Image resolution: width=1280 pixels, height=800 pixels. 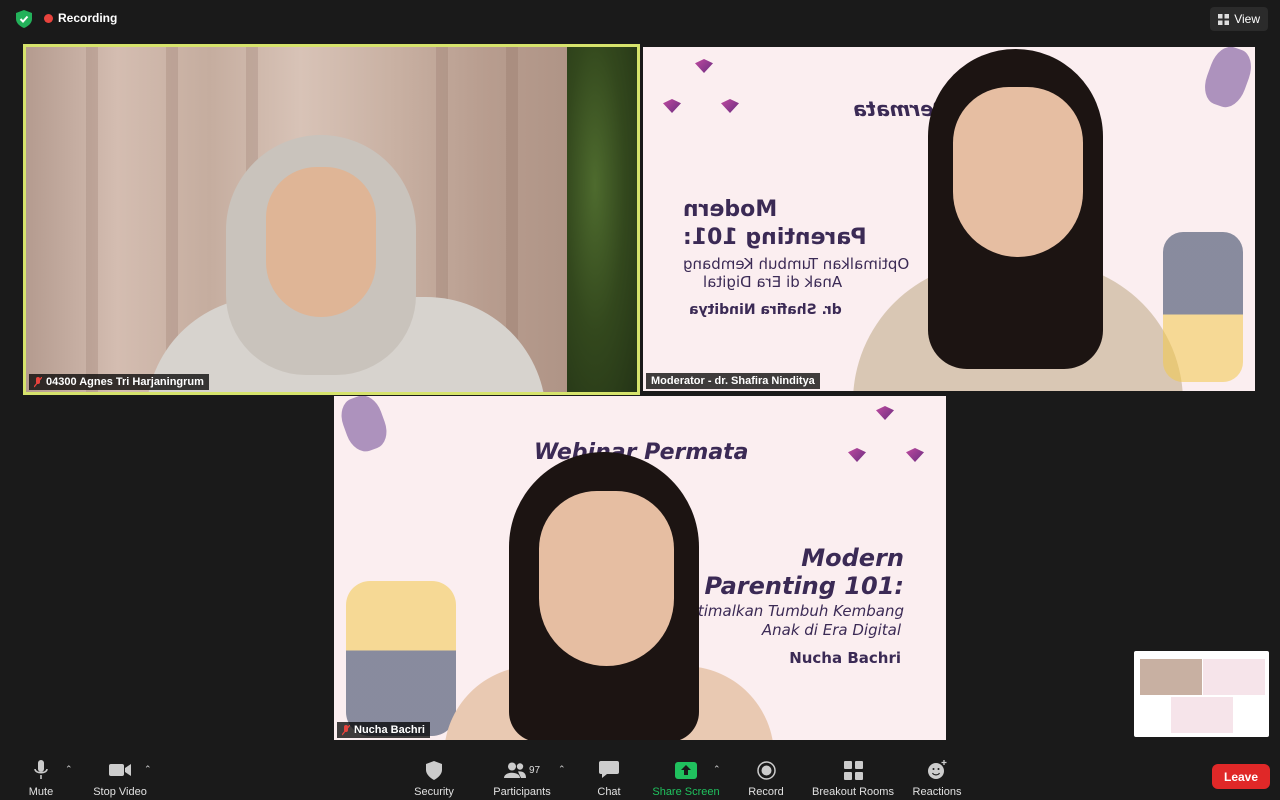 I want to click on participant-name-tag: Nucha Bachri, so click(x=383, y=730).